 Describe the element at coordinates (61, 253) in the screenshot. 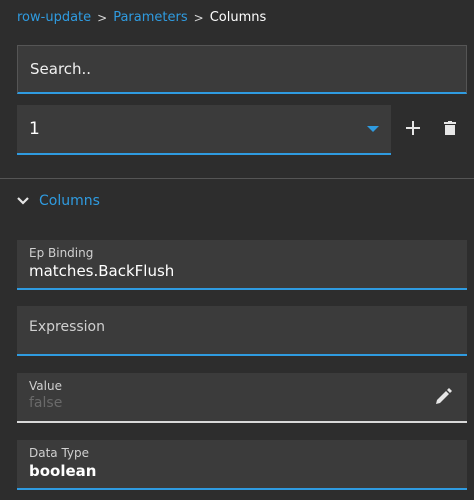

I see `ep-binding-label: Ep Binding` at that location.